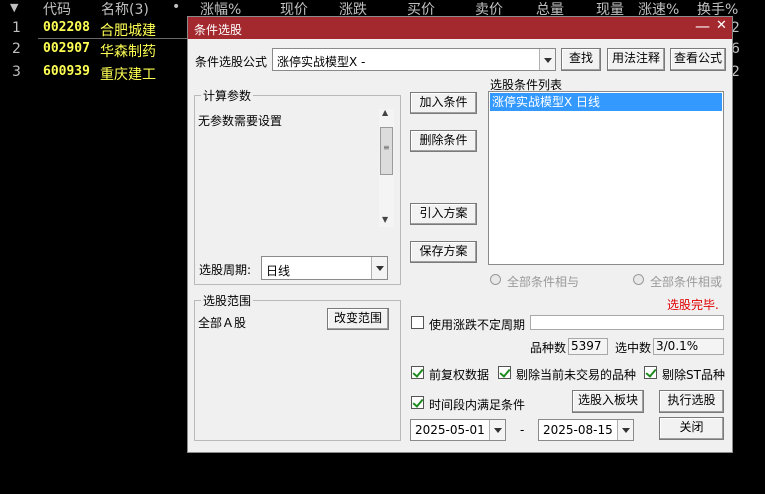  What do you see at coordinates (698, 59) in the screenshot?
I see `view-formula-button: 查看公式` at bounding box center [698, 59].